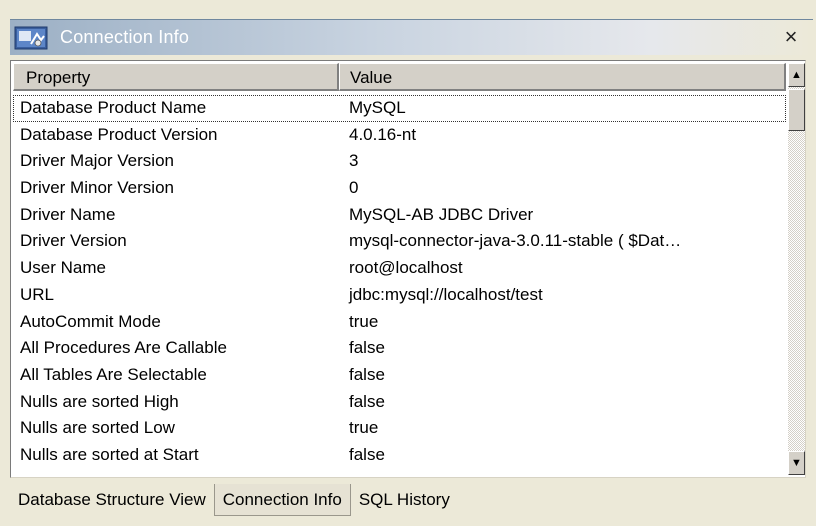 The image size is (816, 526). I want to click on table-header: Property Value, so click(399, 77).